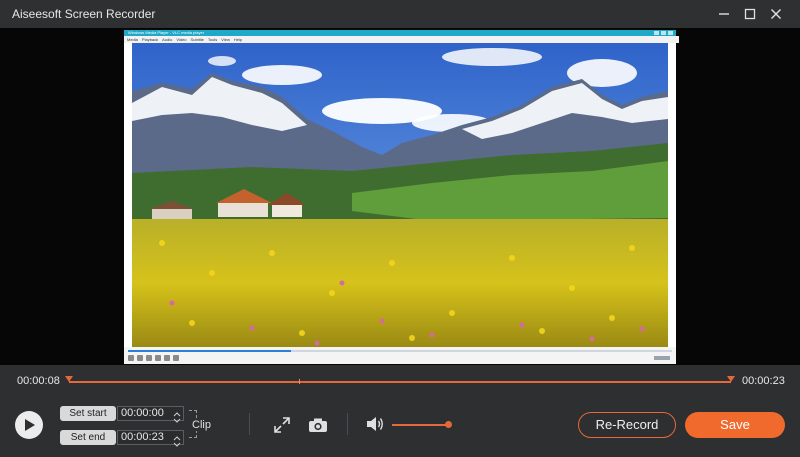 The height and width of the screenshot is (457, 800). I want to click on current-time: 00:00:08, so click(38, 381).